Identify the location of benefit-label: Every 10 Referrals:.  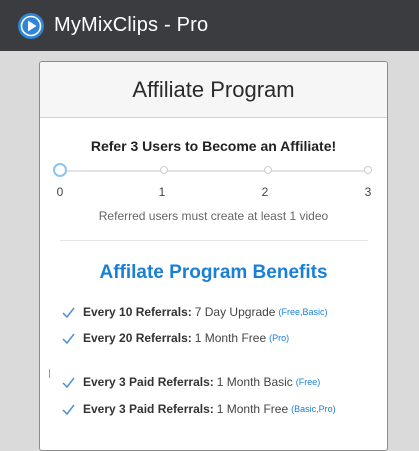
(137, 312).